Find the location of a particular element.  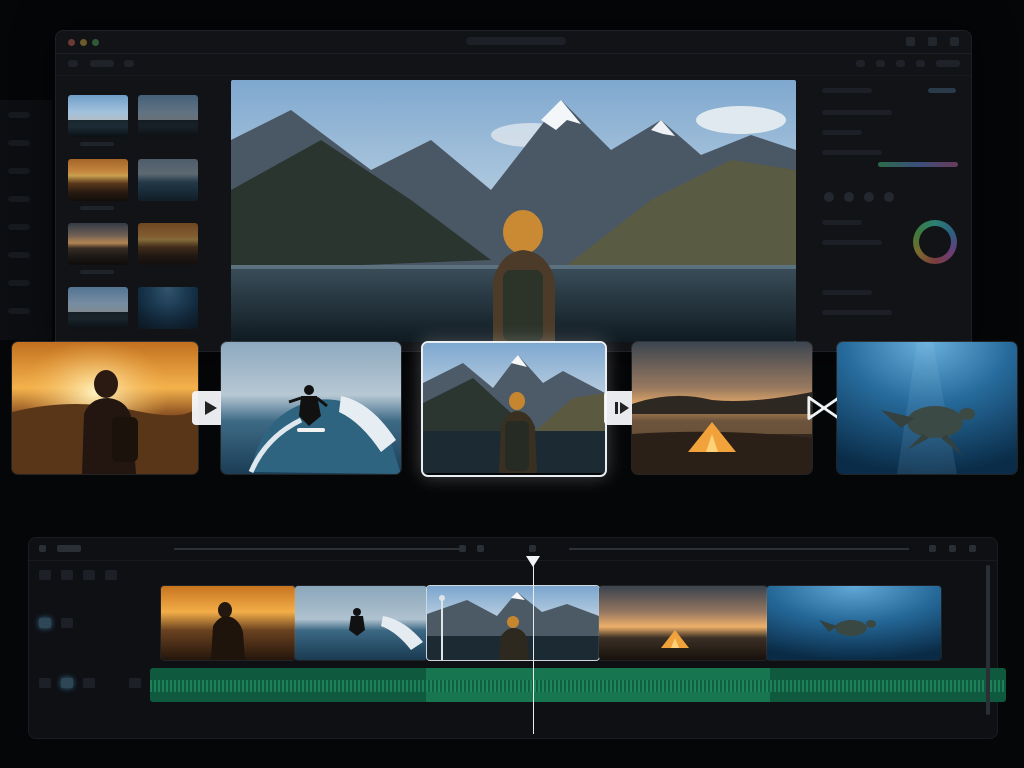

inspector-panel is located at coordinates (892, 210).